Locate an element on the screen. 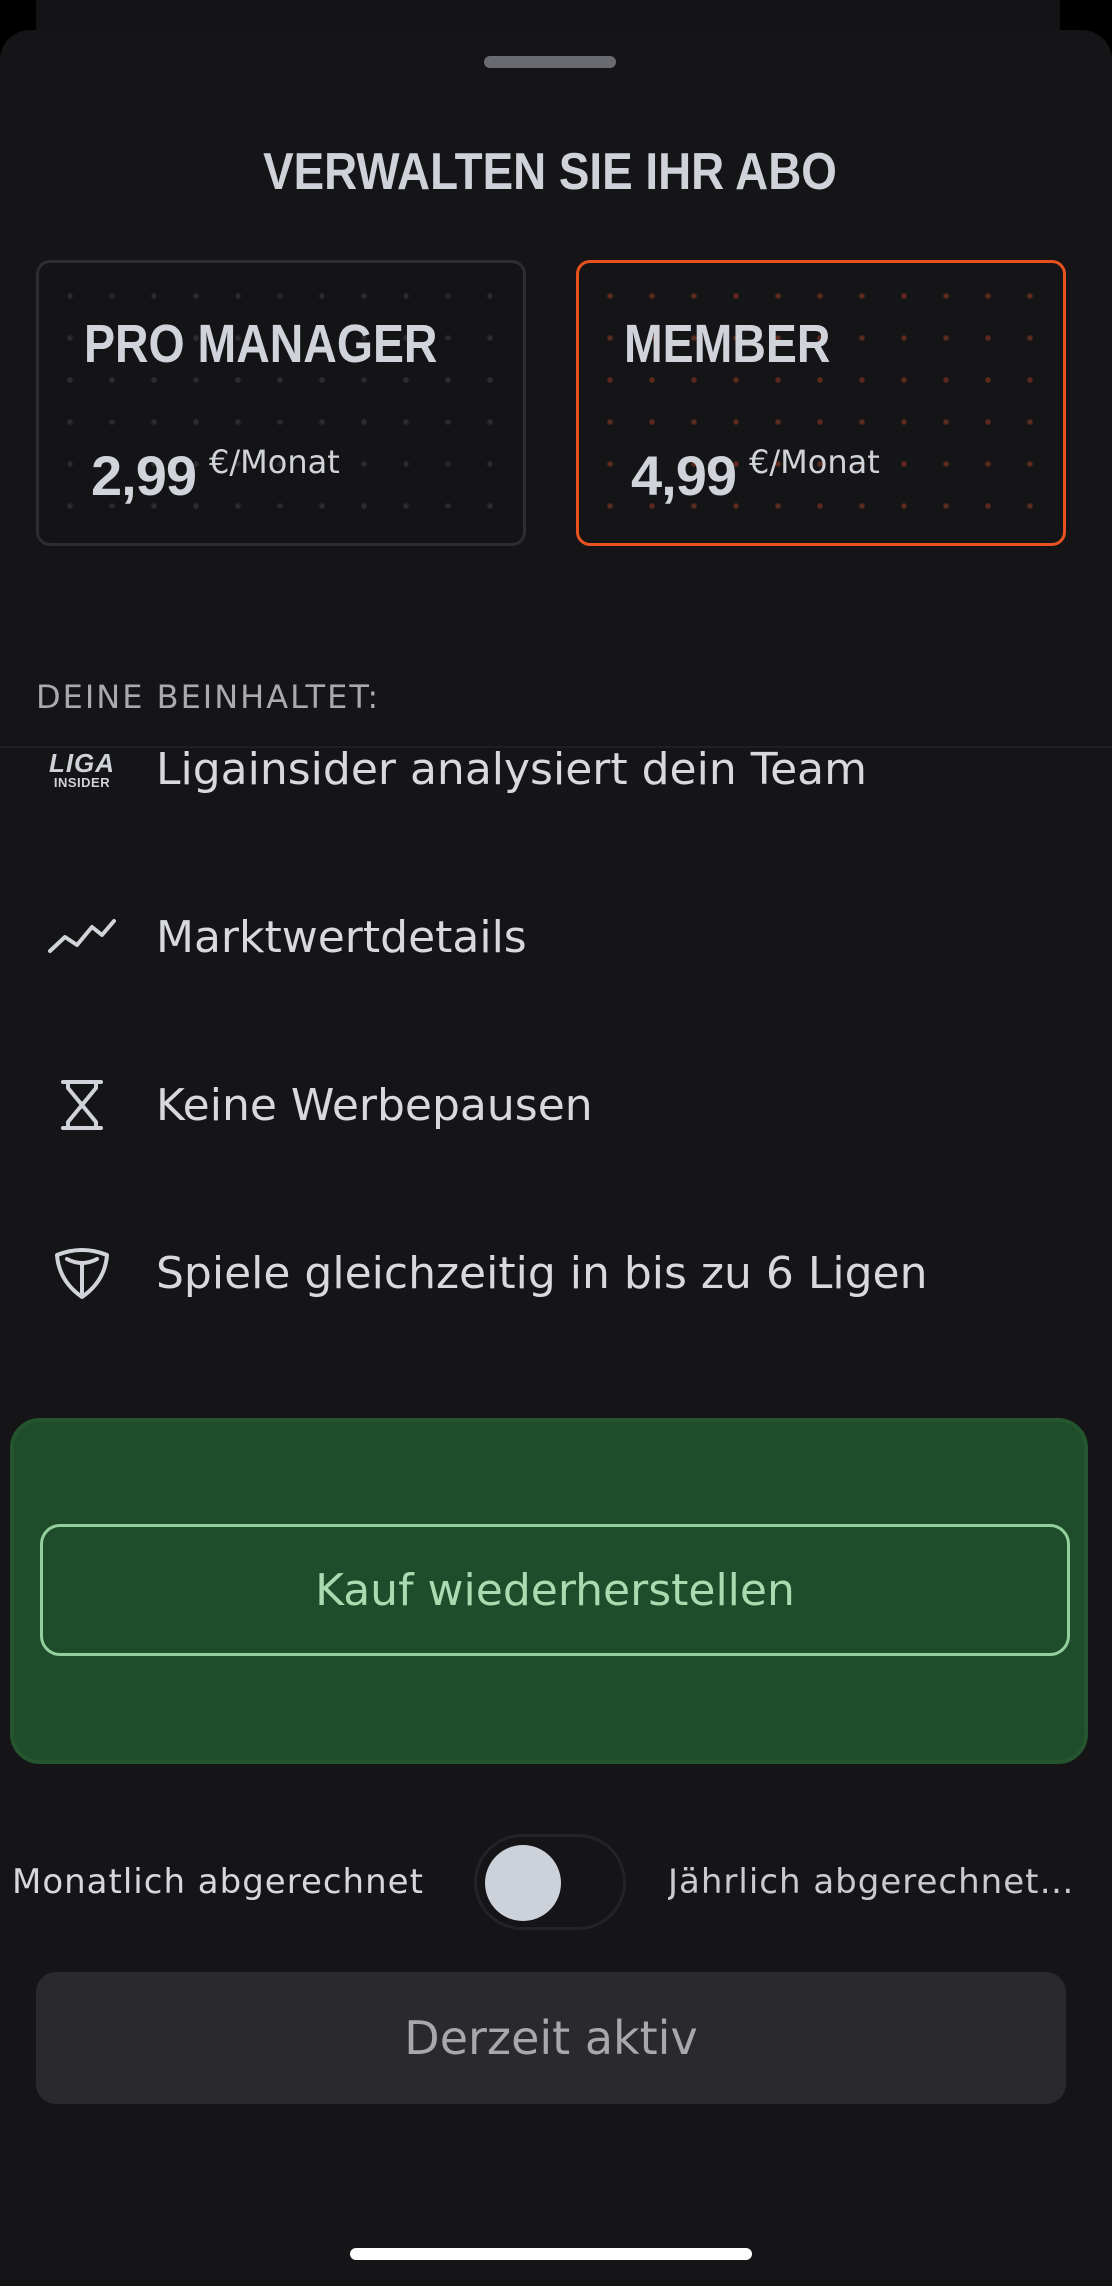 Image resolution: width=1112 pixels, height=2286 pixels. sheet-grabber-handle is located at coordinates (550, 62).